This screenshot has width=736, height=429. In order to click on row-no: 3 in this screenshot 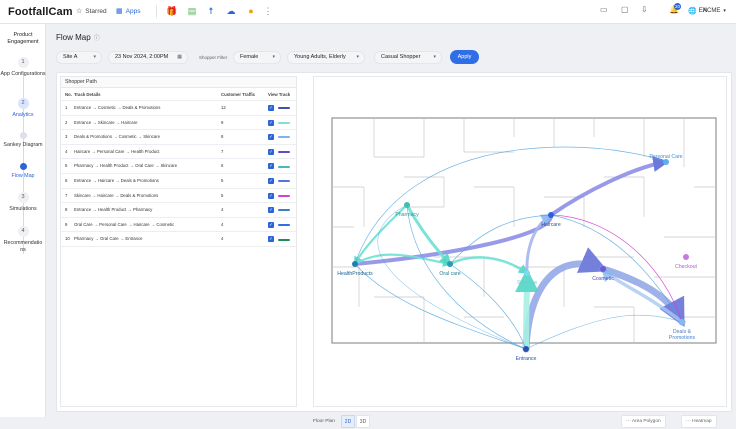, I will do `click(66, 137)`.